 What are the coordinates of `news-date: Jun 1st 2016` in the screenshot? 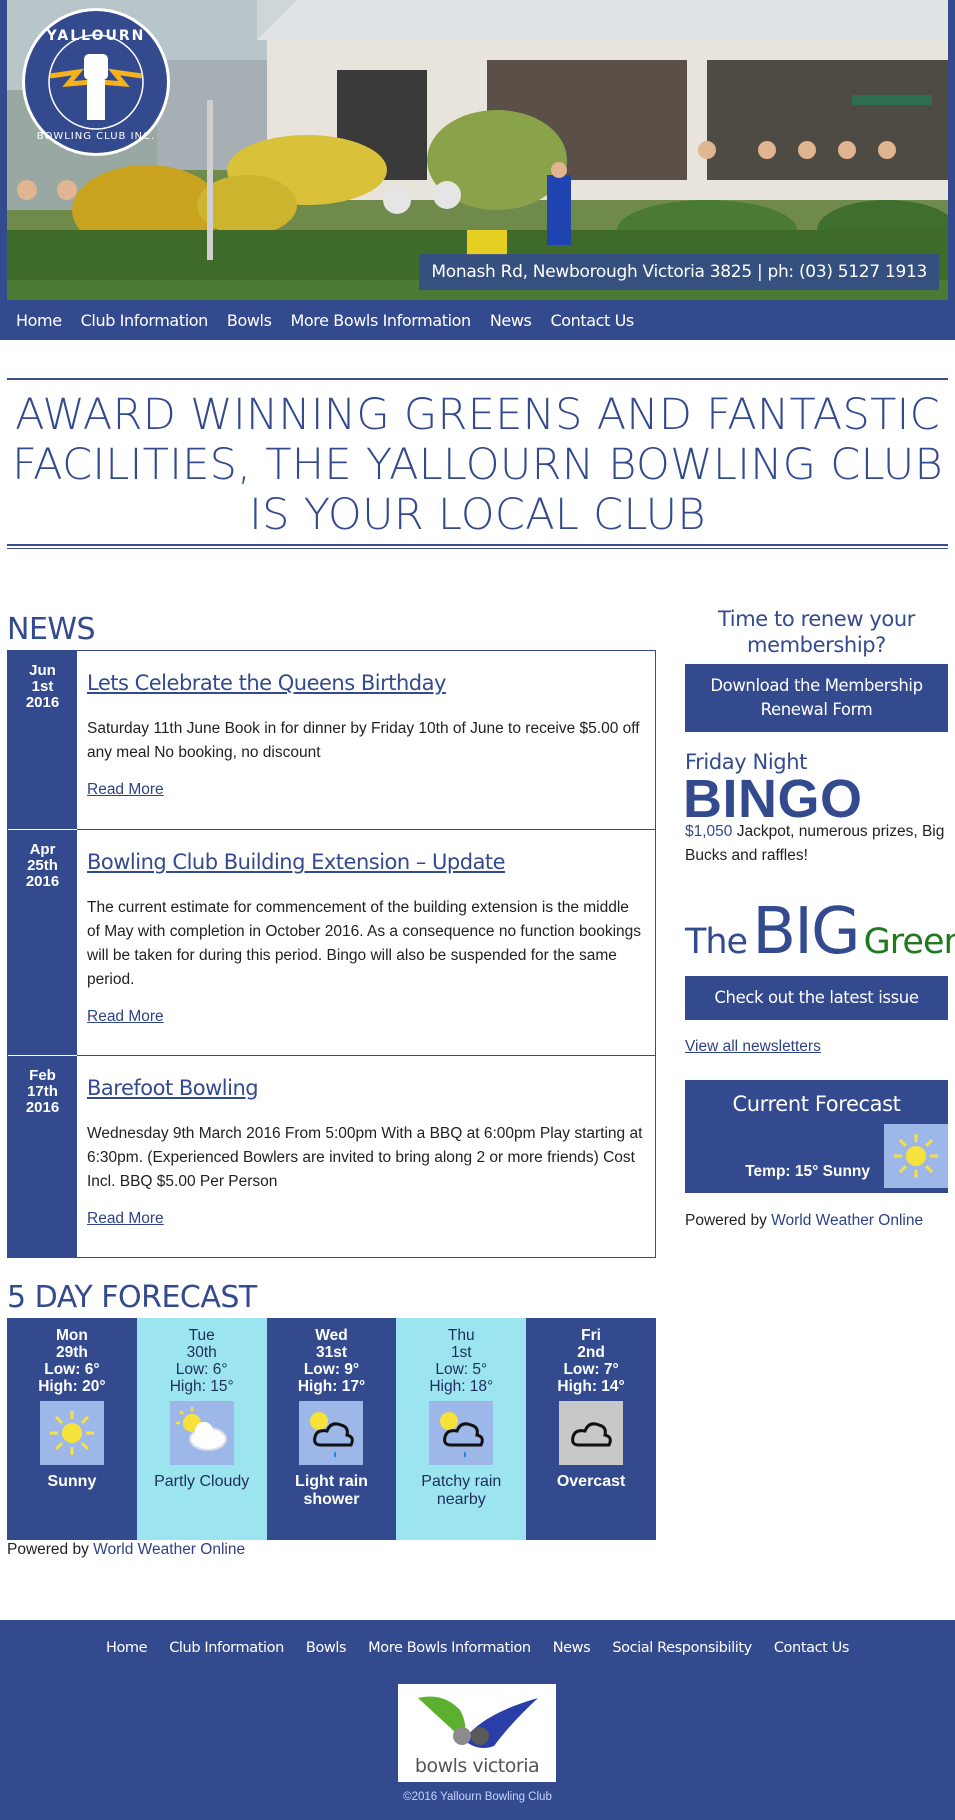 It's located at (42, 740).